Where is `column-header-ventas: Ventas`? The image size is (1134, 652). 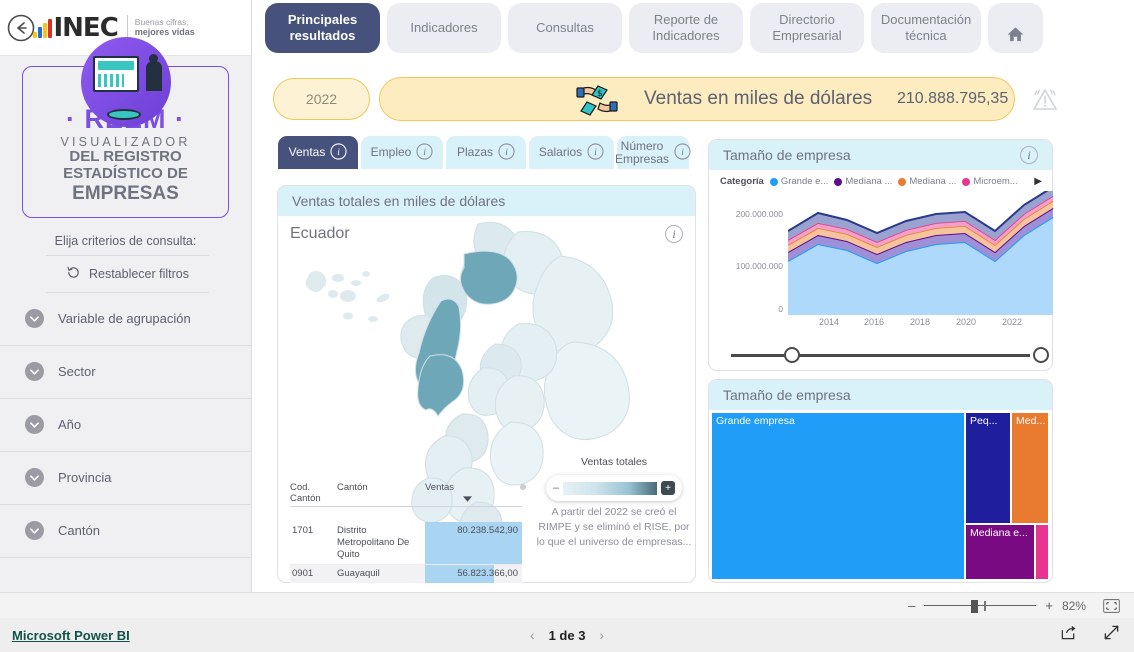 column-header-ventas: Ventas is located at coordinates (473, 493).